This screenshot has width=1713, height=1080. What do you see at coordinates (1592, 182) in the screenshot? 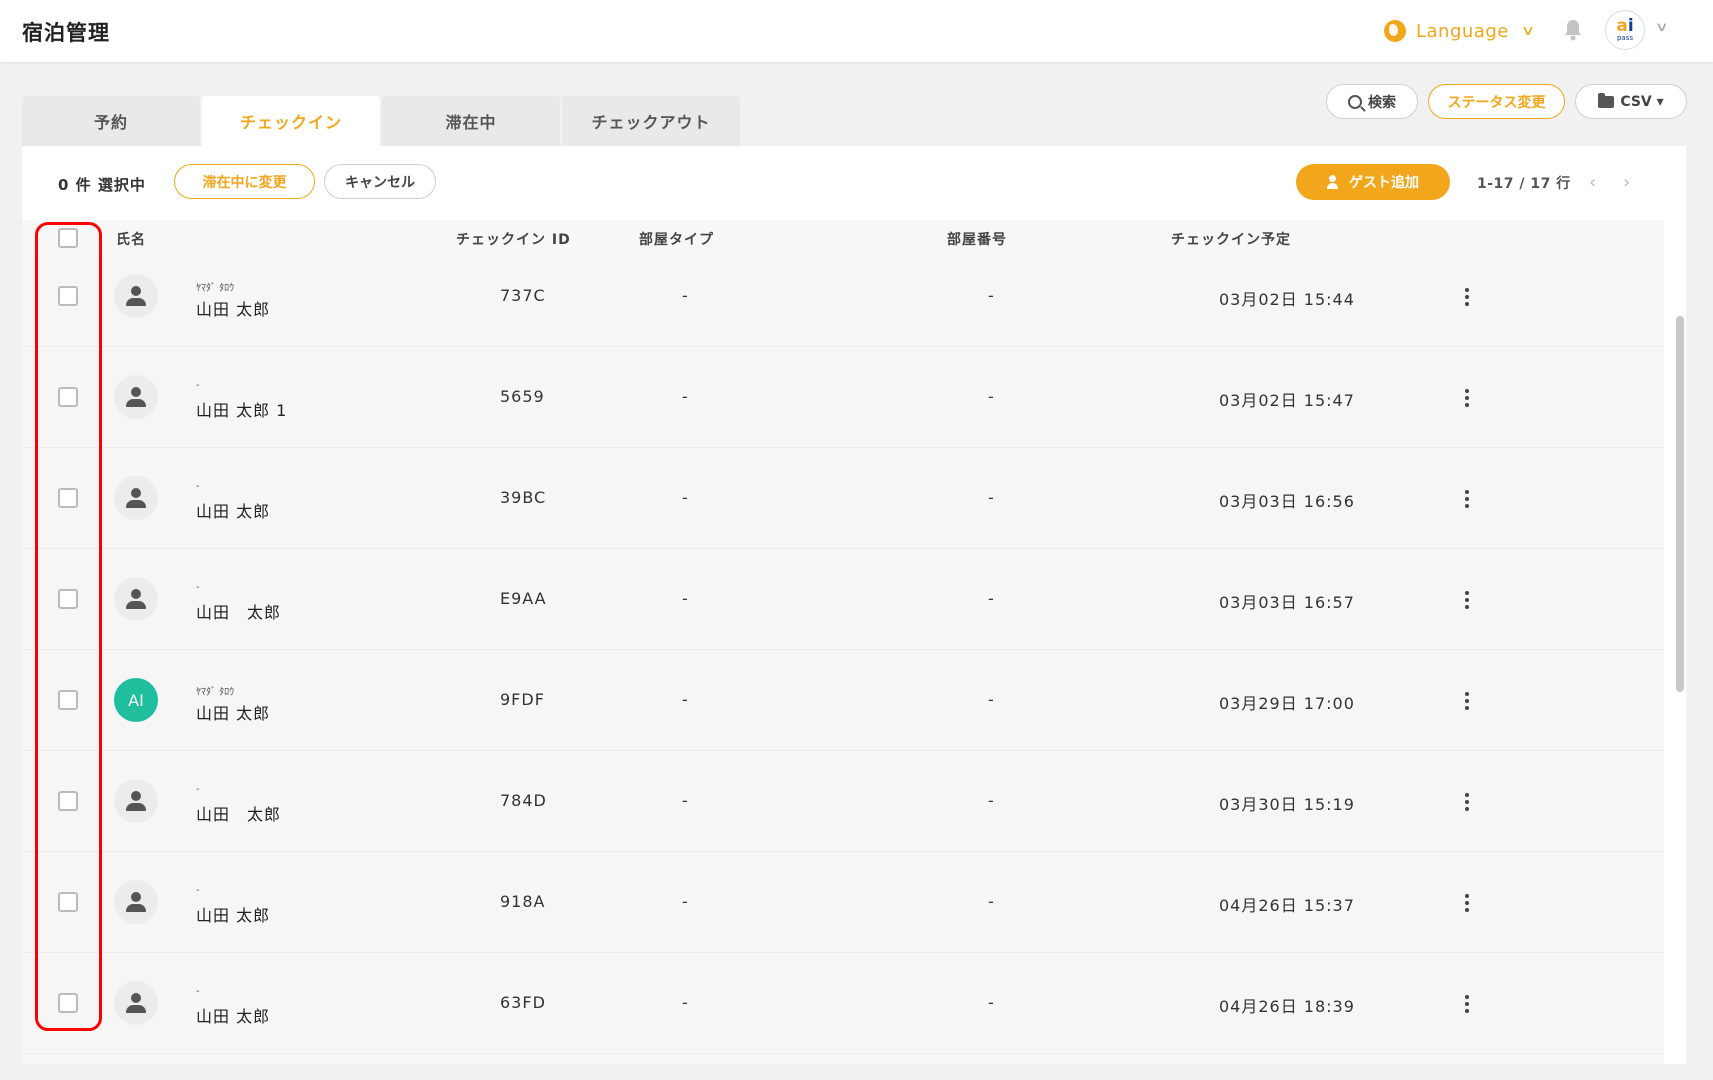
I see `prev-page-icon: ‹` at bounding box center [1592, 182].